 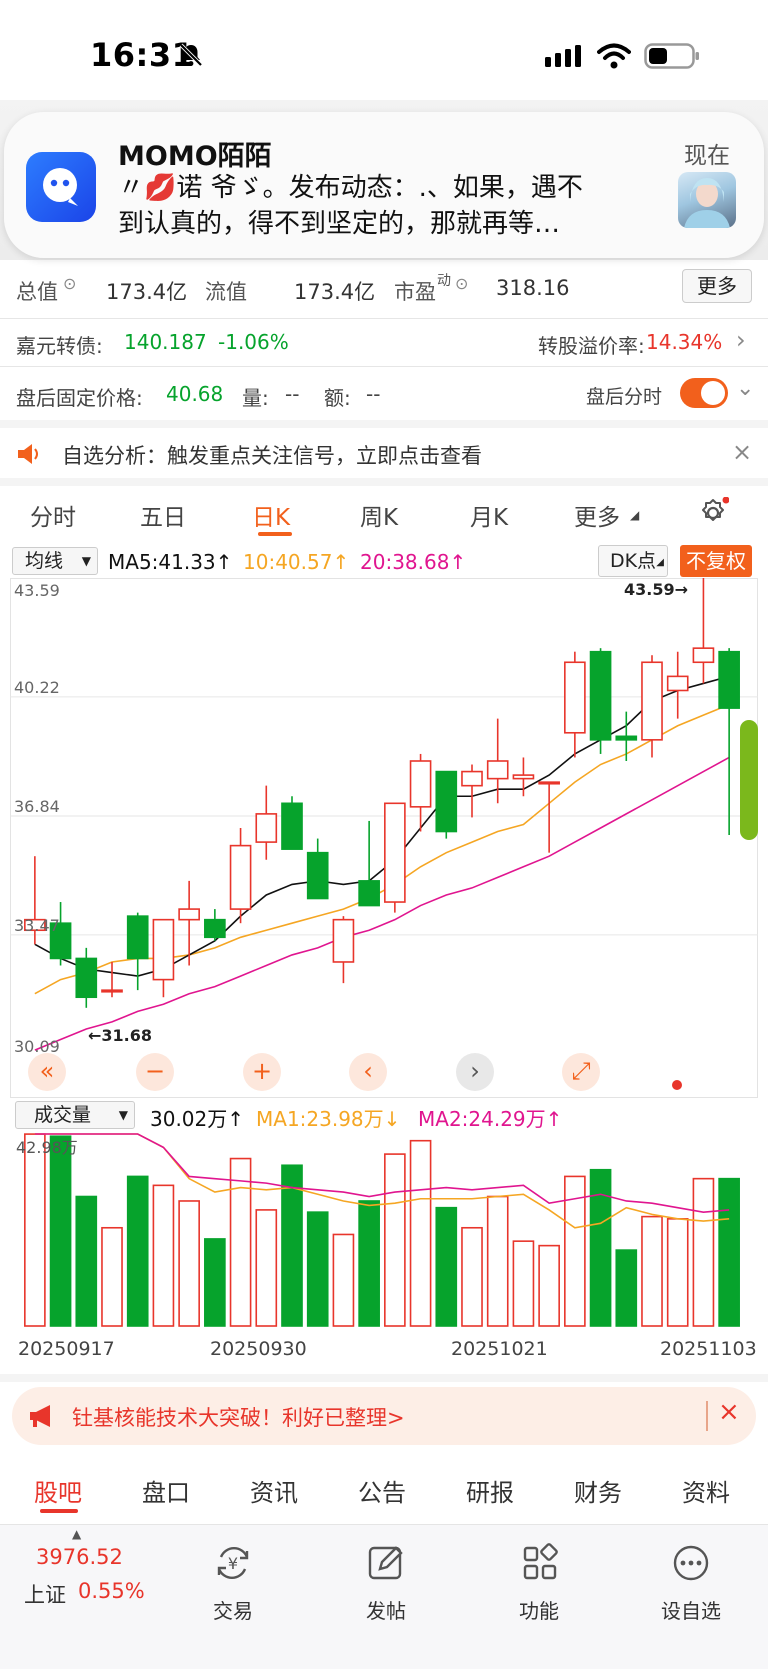 I want to click on cellular-signal-icon, so click(x=563, y=56).